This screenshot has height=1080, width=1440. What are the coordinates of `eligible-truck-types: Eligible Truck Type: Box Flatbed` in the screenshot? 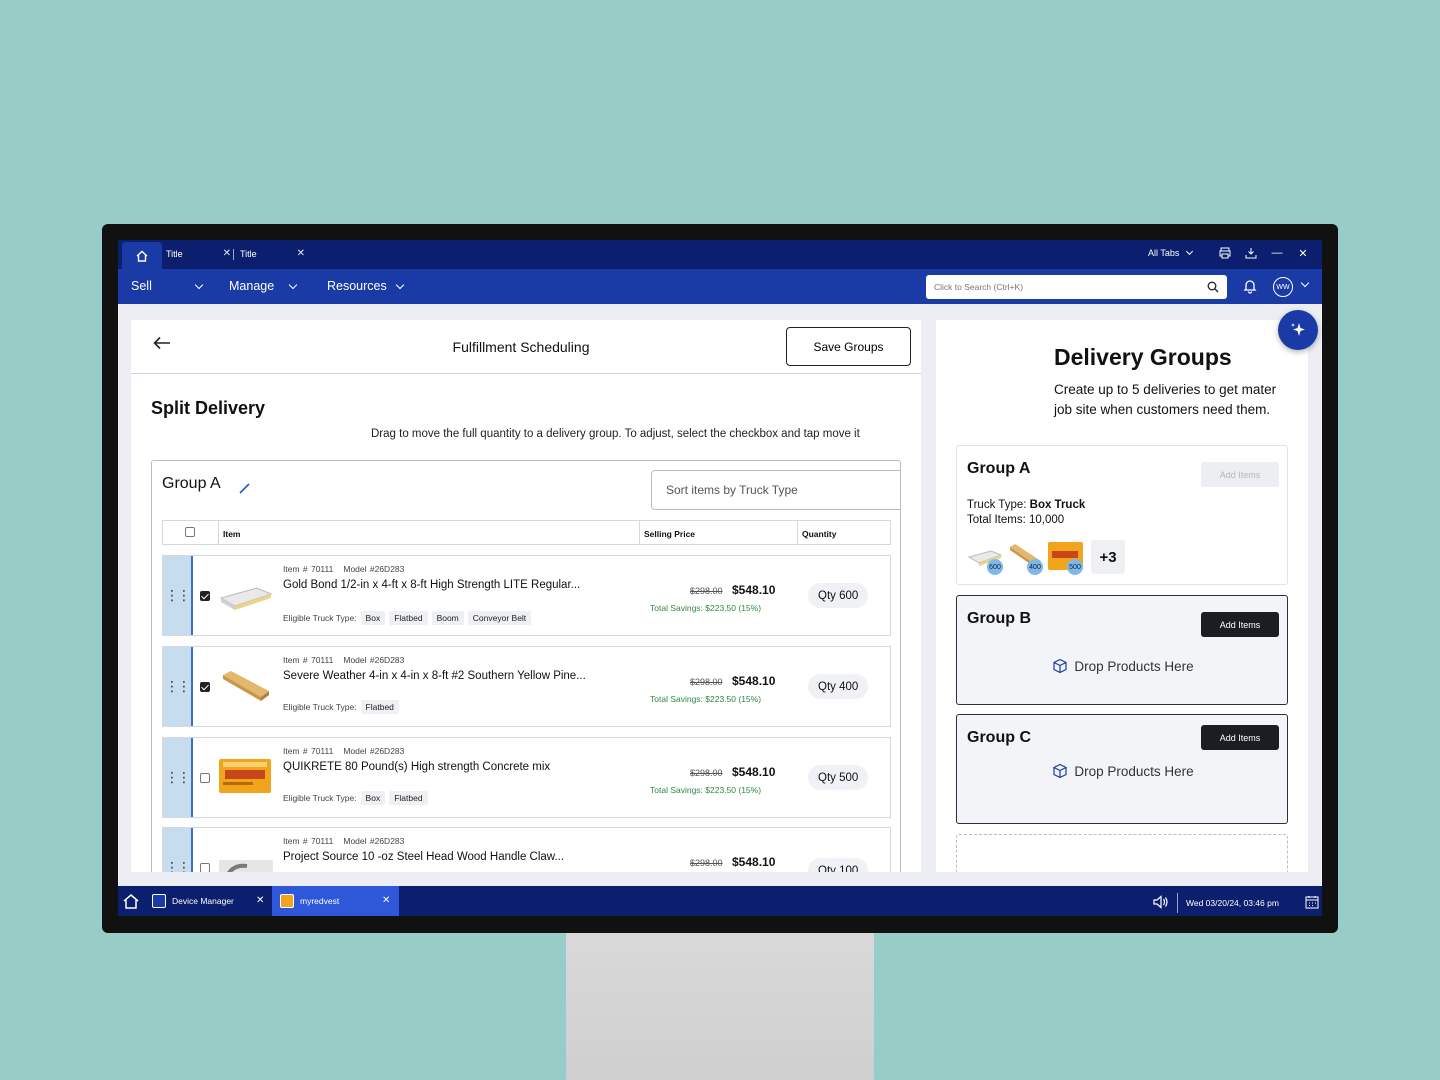 It's located at (355, 798).